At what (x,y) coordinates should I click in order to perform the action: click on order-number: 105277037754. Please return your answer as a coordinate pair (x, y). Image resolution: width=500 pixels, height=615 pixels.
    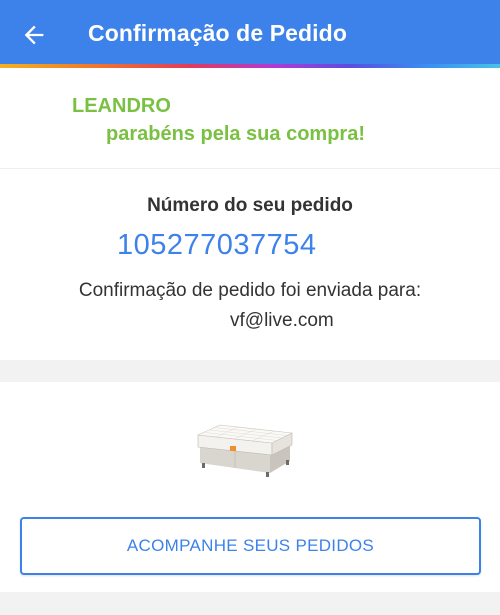
    Looking at the image, I should click on (217, 245).